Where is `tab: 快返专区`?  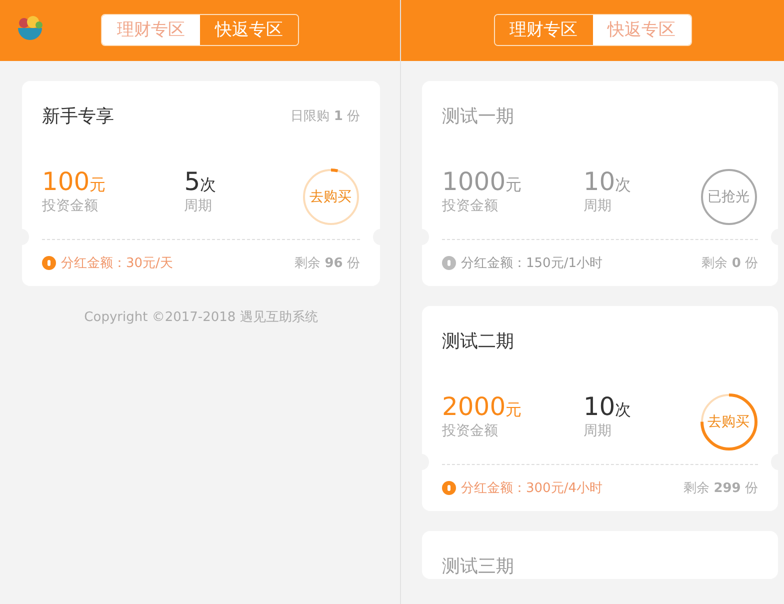 tab: 快返专区 is located at coordinates (641, 29).